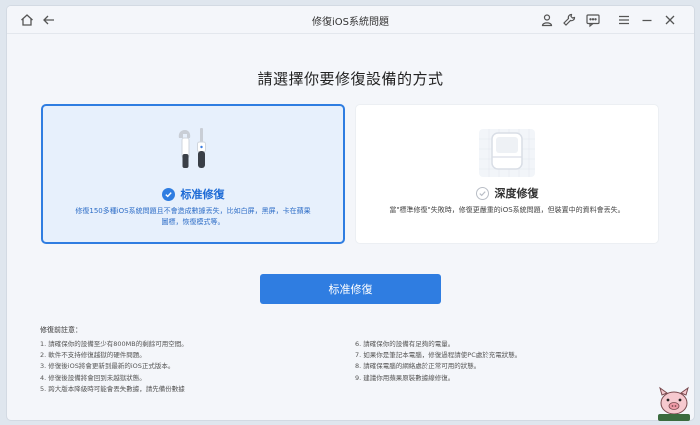 This screenshot has height=425, width=700. What do you see at coordinates (405, 344) in the screenshot?
I see `note-item: 6. 請確保你的設備有足夠的電量。` at bounding box center [405, 344].